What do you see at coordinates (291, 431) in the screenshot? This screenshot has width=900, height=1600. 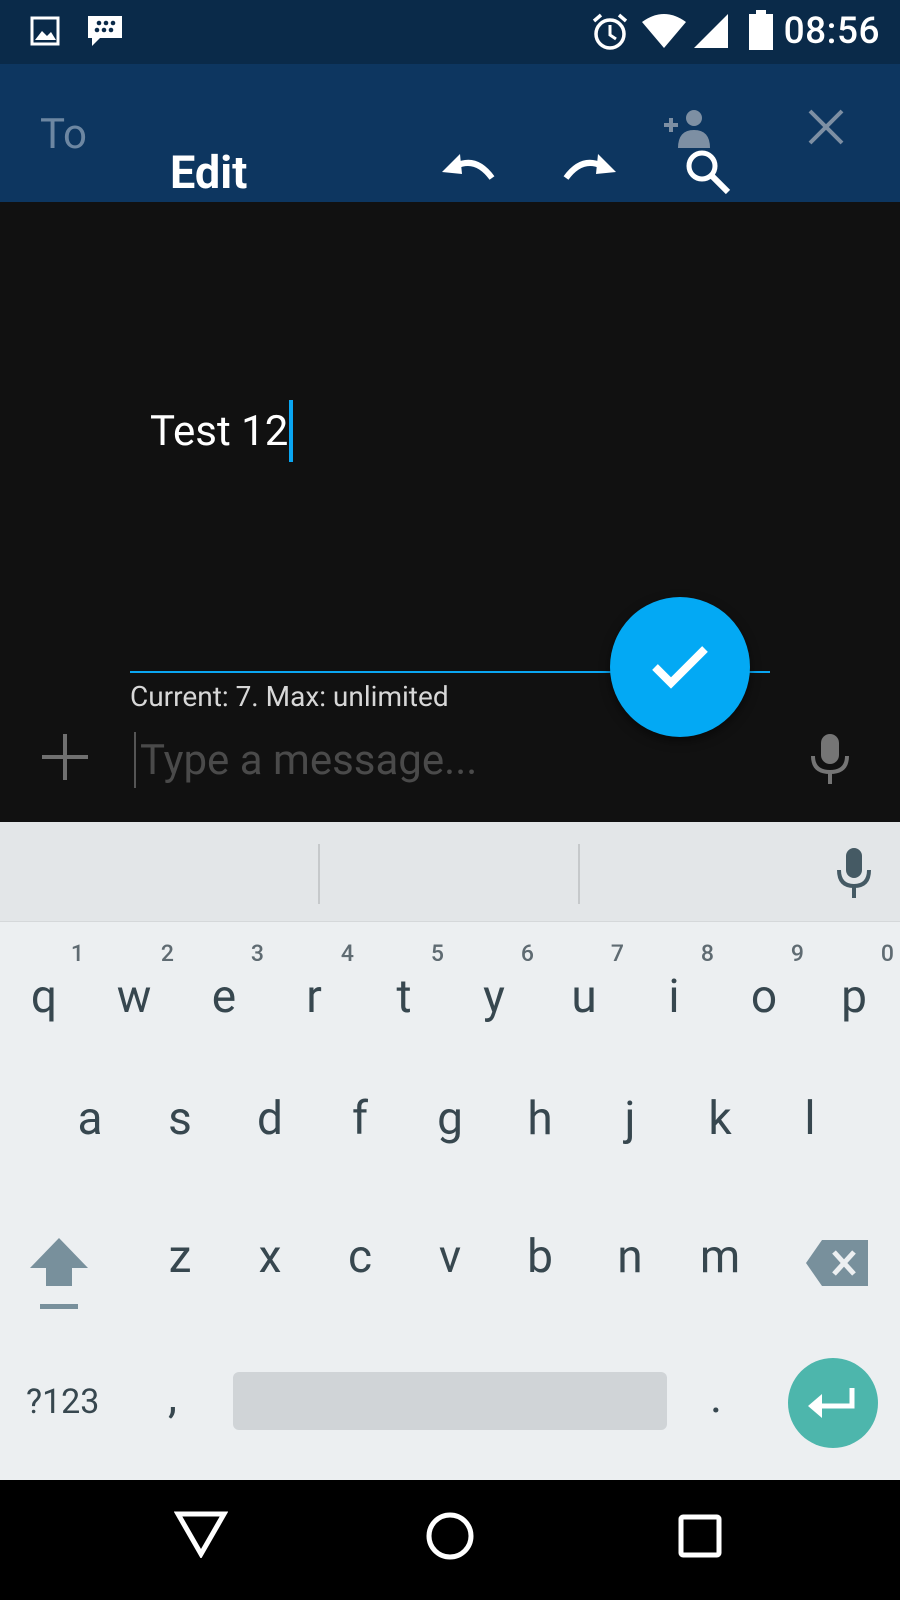 I see `text-cursor` at bounding box center [291, 431].